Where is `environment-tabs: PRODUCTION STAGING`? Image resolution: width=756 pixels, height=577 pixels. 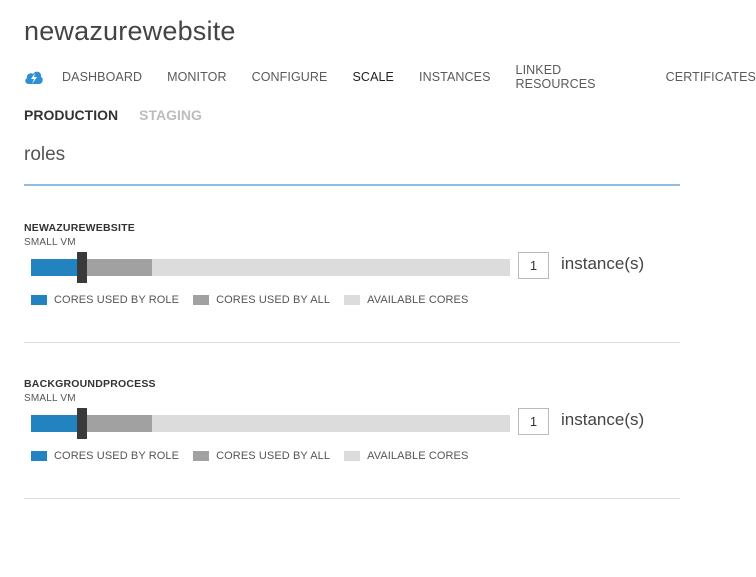 environment-tabs: PRODUCTION STAGING is located at coordinates (123, 115).